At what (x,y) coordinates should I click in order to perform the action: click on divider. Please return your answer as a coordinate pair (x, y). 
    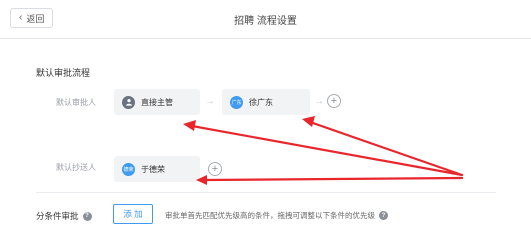
    Looking at the image, I should click on (266, 192).